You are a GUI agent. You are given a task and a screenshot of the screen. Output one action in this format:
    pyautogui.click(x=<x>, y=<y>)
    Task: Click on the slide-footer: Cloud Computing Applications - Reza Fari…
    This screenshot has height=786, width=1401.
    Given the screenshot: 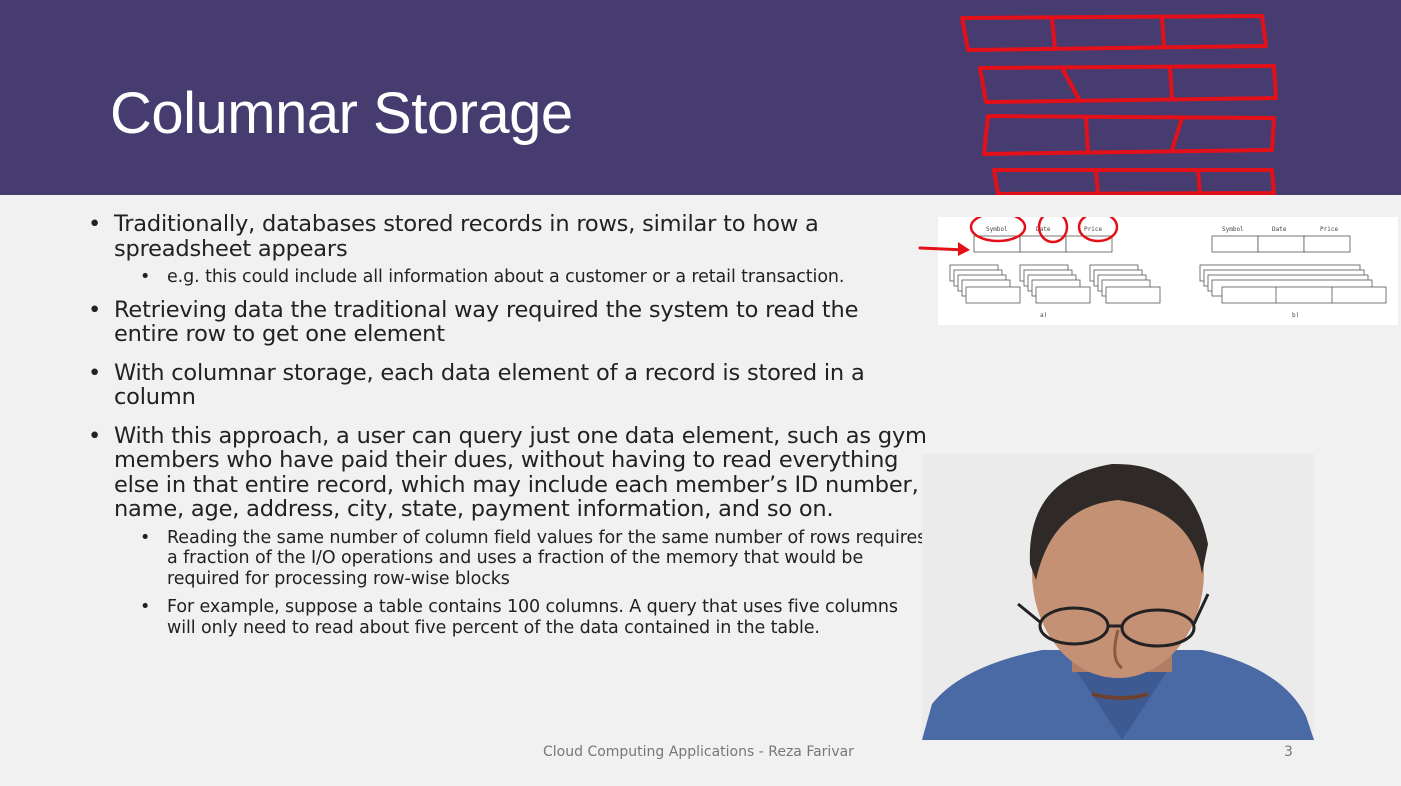 What is the action you would take?
    pyautogui.click(x=698, y=752)
    